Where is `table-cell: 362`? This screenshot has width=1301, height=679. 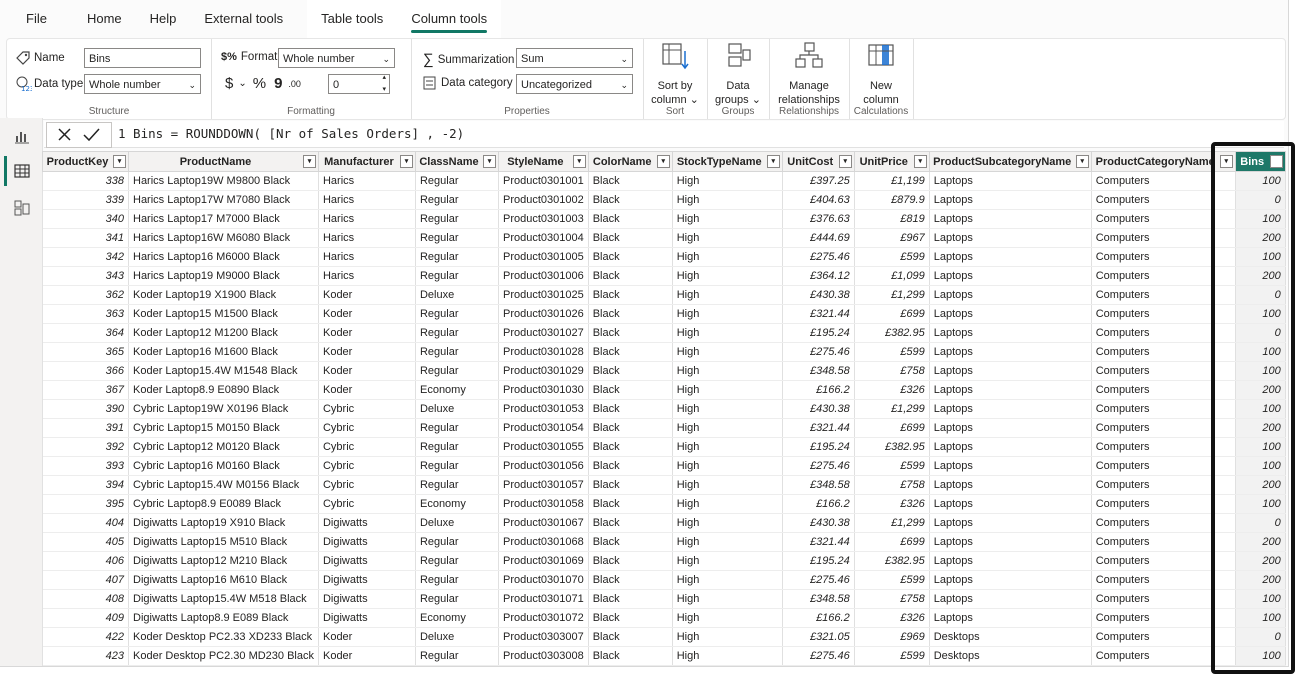
table-cell: 362 is located at coordinates (85, 295).